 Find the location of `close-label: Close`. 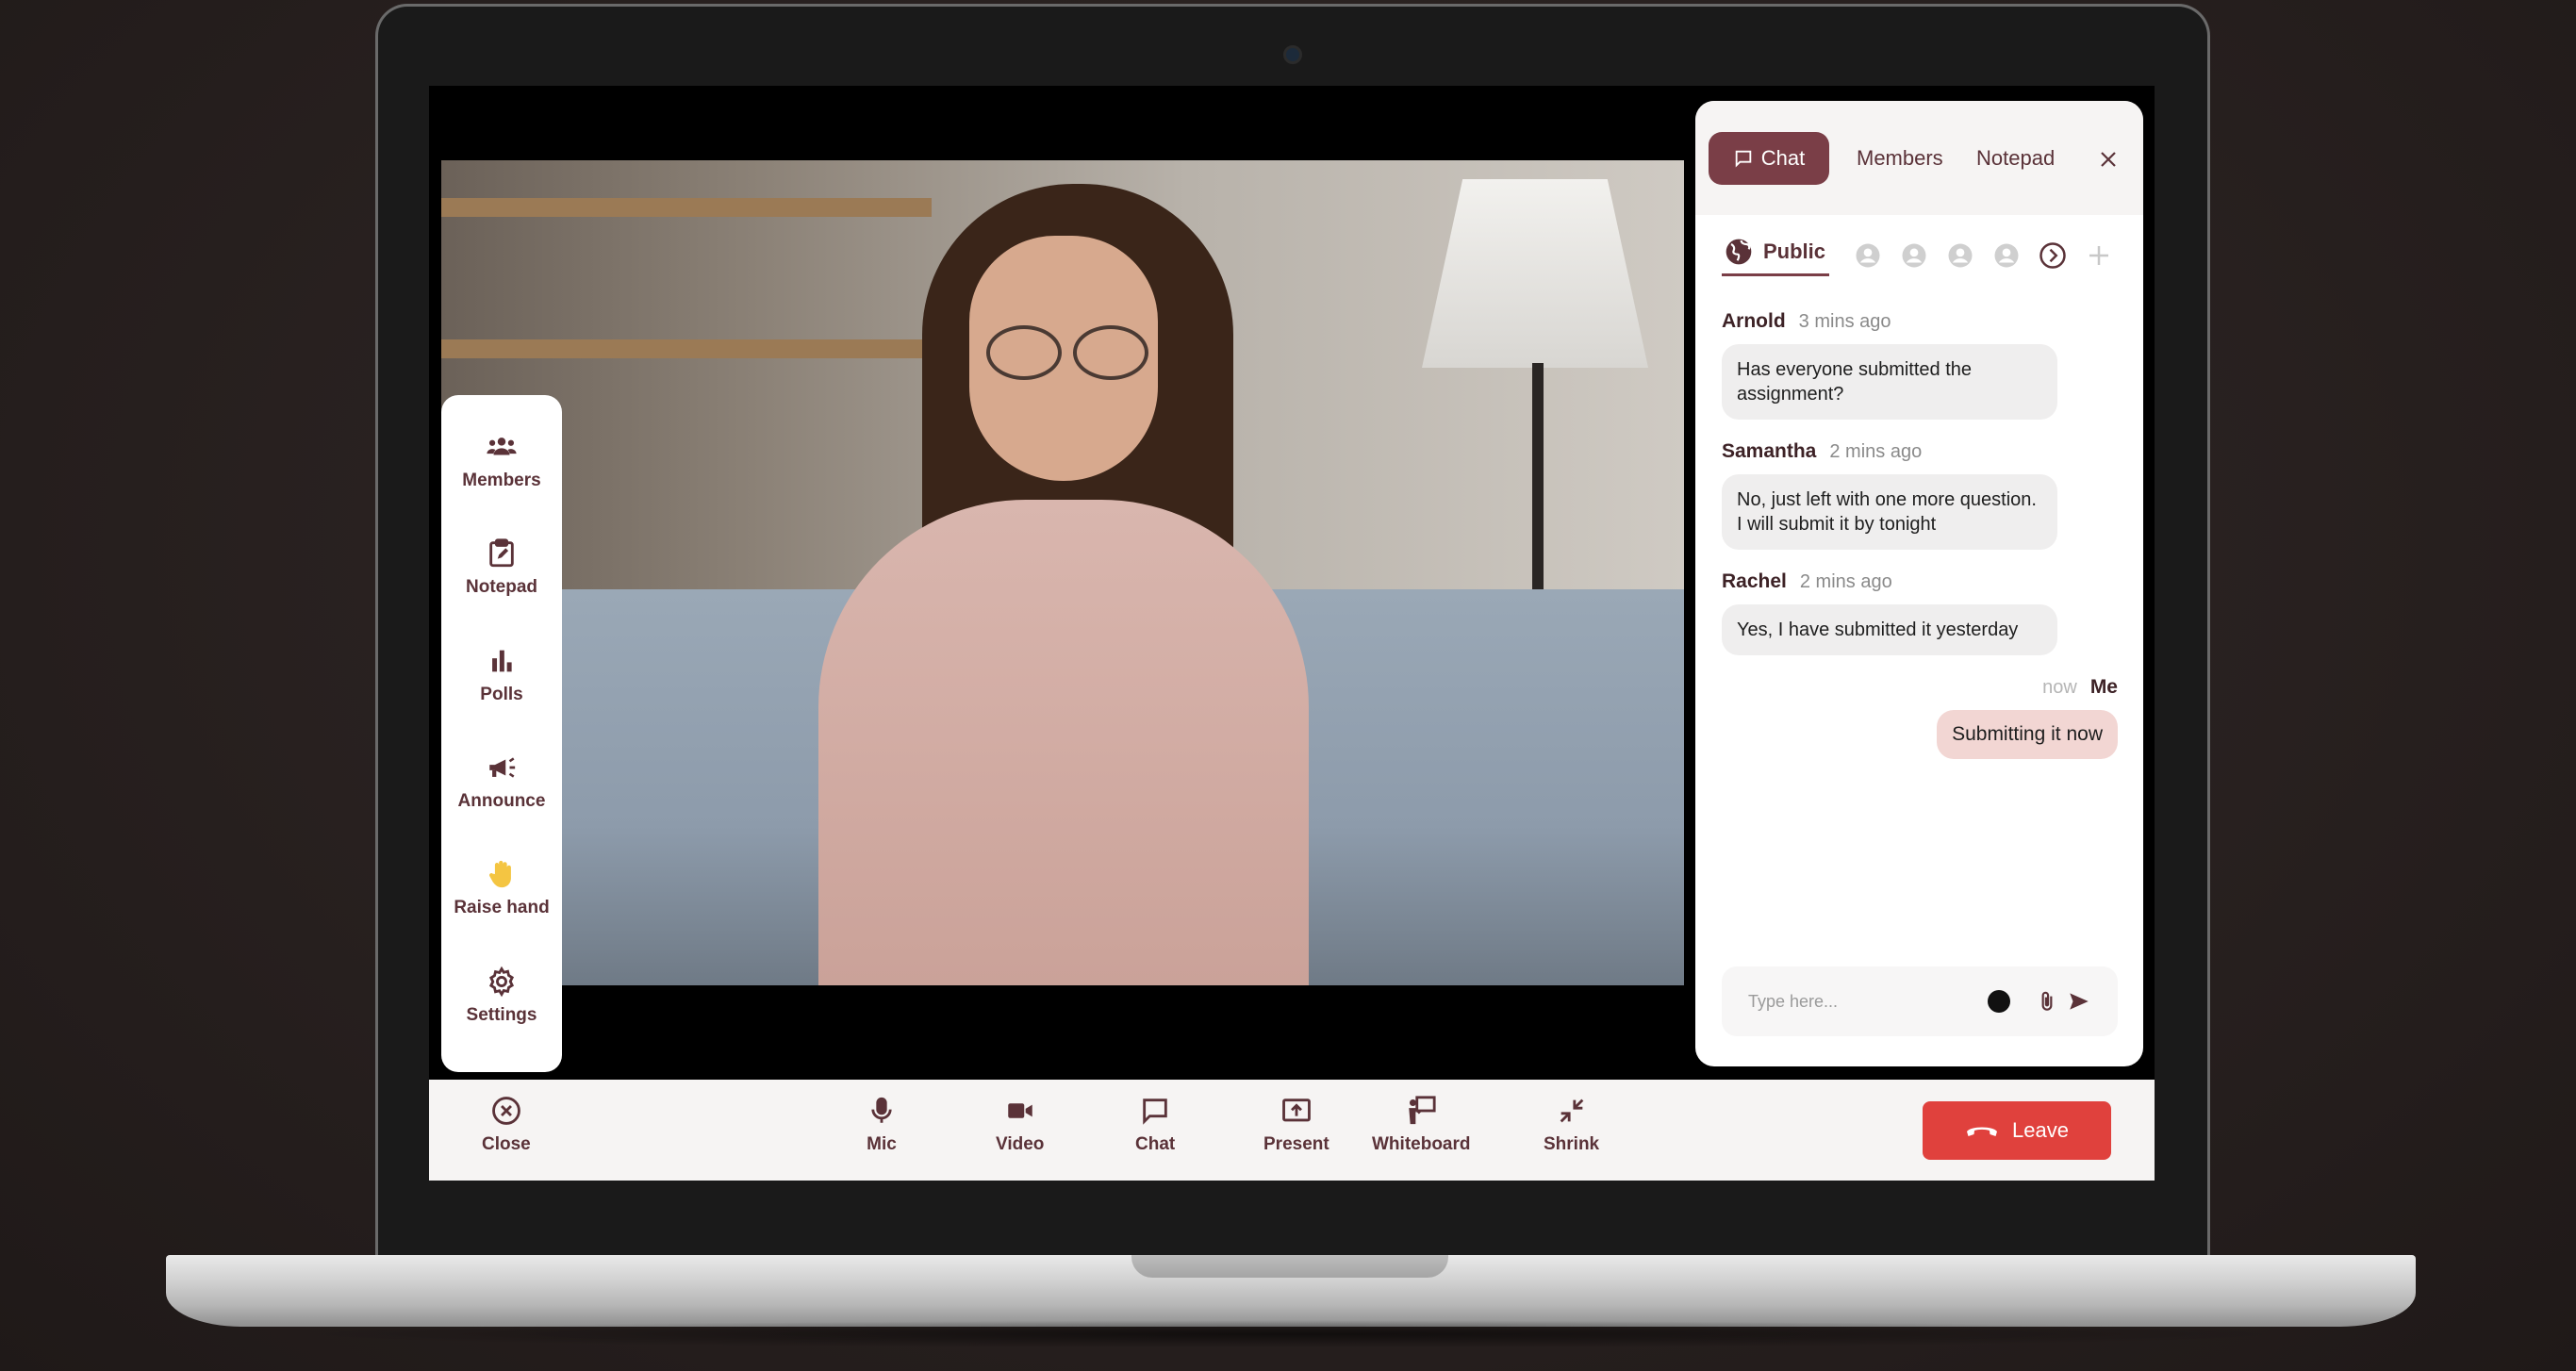

close-label: Close is located at coordinates (506, 1144).